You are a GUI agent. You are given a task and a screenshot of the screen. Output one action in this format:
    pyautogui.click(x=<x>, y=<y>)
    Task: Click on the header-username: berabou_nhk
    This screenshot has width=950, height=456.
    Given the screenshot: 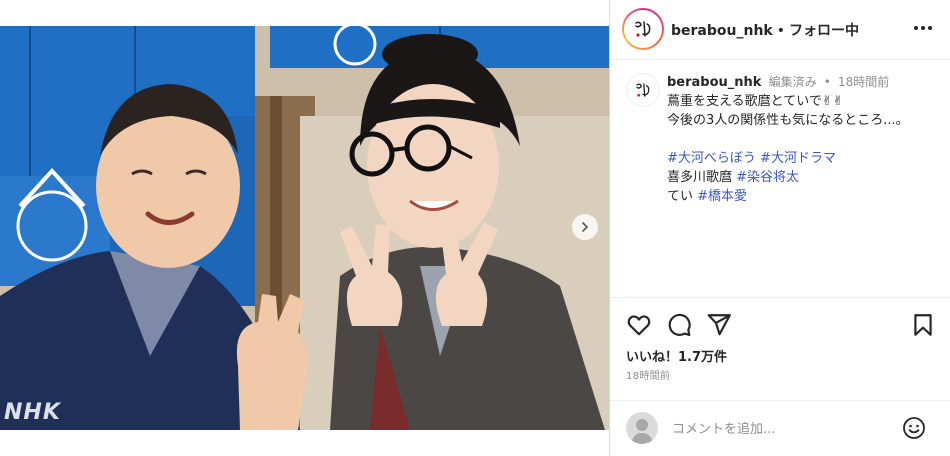 What is the action you would take?
    pyautogui.click(x=722, y=31)
    